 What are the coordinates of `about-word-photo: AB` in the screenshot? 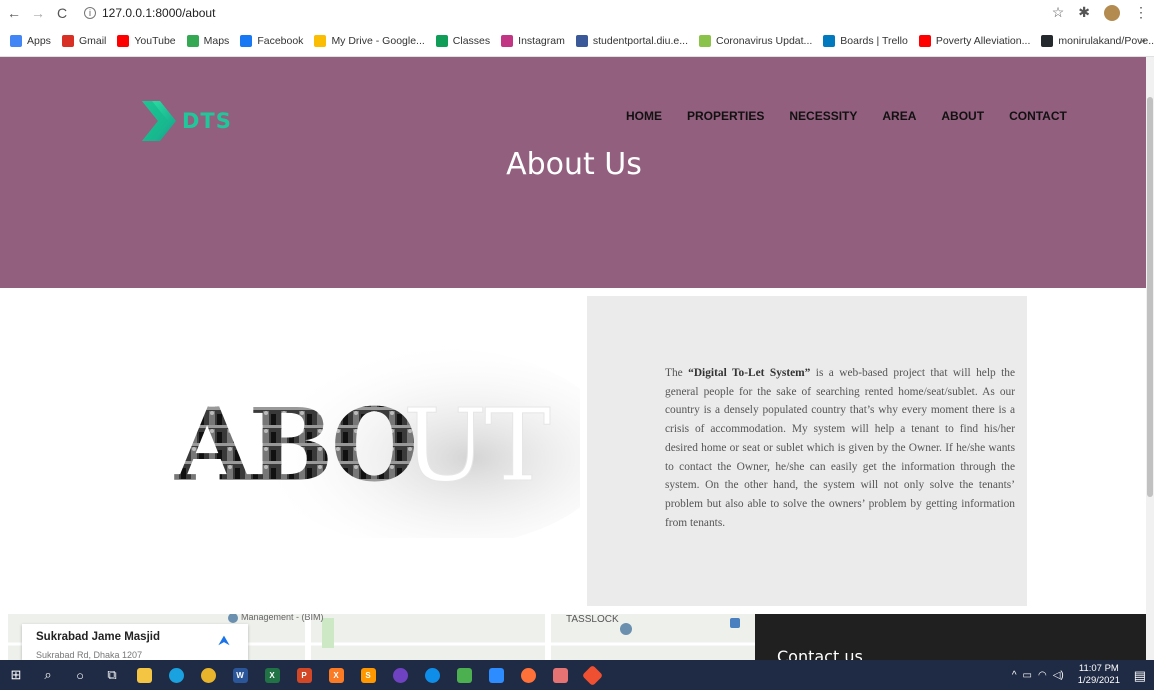 It's located at (251, 445).